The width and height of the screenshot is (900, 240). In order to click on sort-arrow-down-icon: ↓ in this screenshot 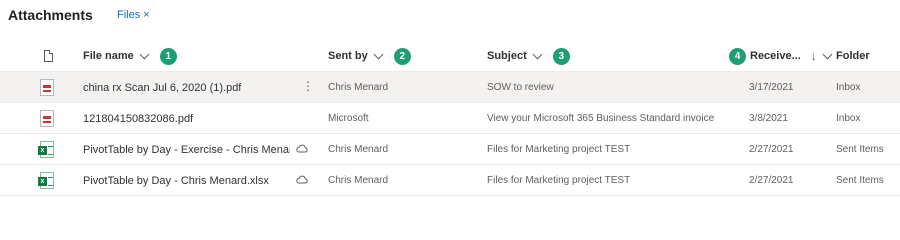, I will do `click(813, 56)`.